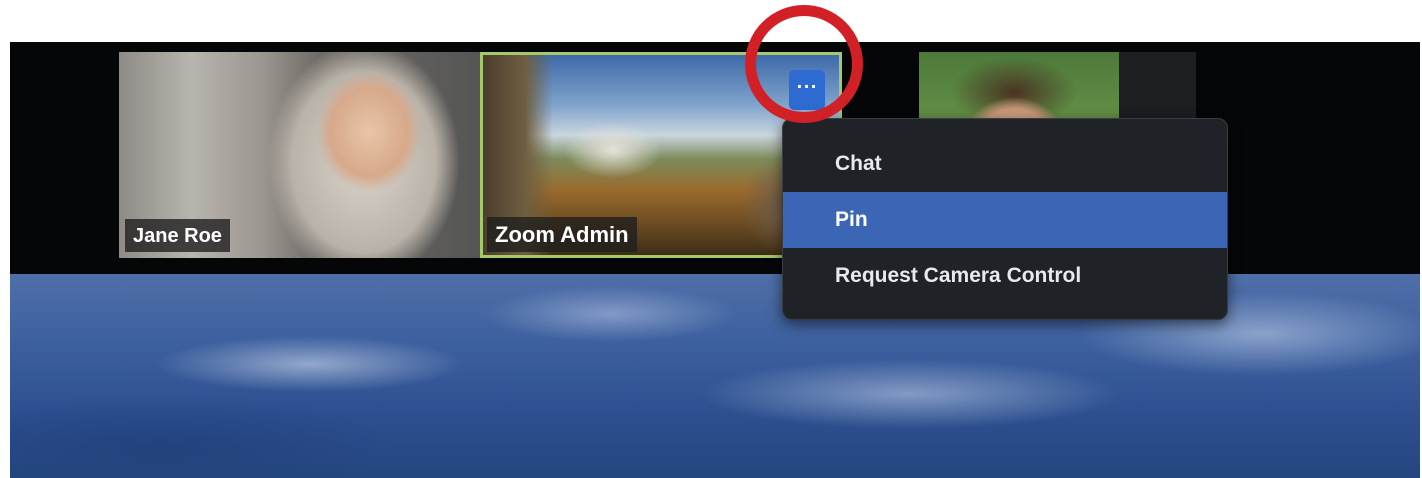 The image size is (1422, 478). I want to click on participant-name-label: Jane Roe, so click(177, 235).